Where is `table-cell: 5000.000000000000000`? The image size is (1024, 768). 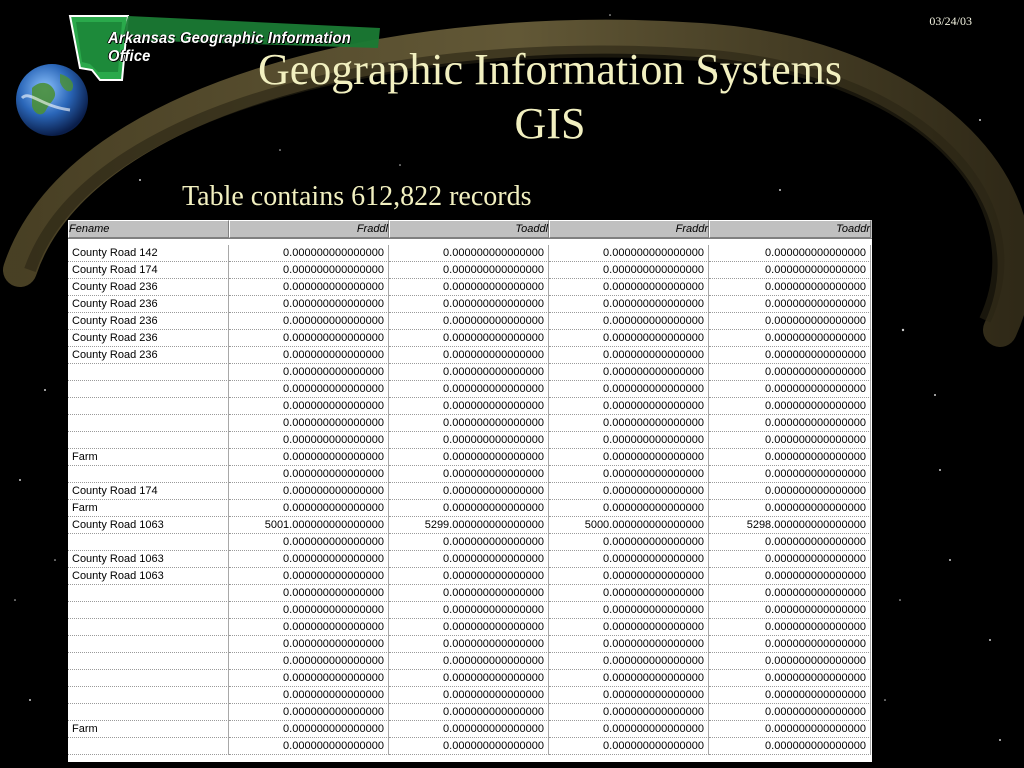 table-cell: 5000.000000000000000 is located at coordinates (629, 525).